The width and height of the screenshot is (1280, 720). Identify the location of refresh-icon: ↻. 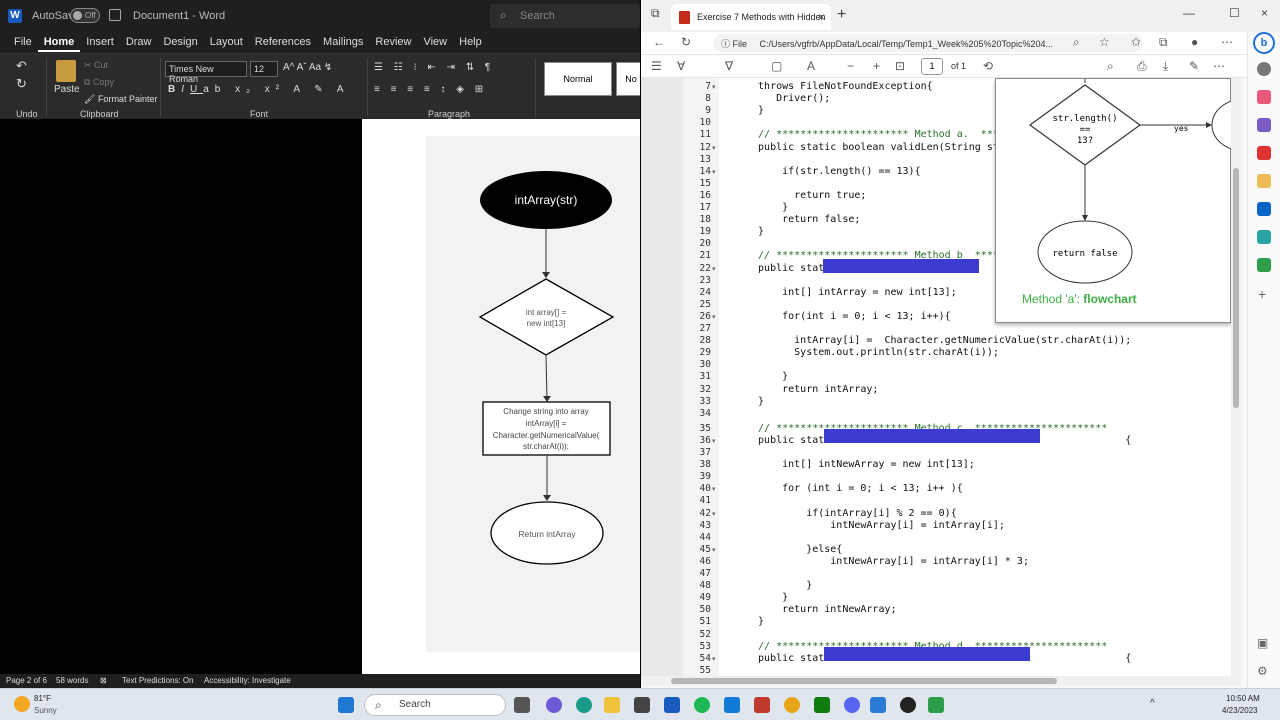
(686, 42).